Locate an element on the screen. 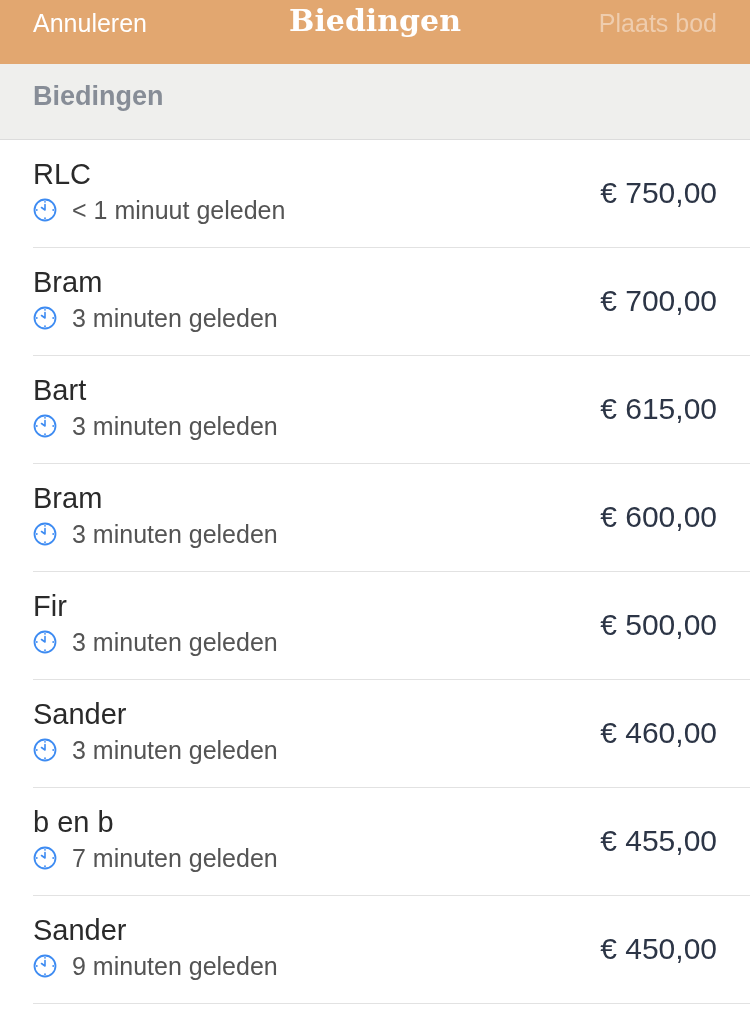 The width and height of the screenshot is (750, 1012). bid-amount: € 500,00 is located at coordinates (658, 624).